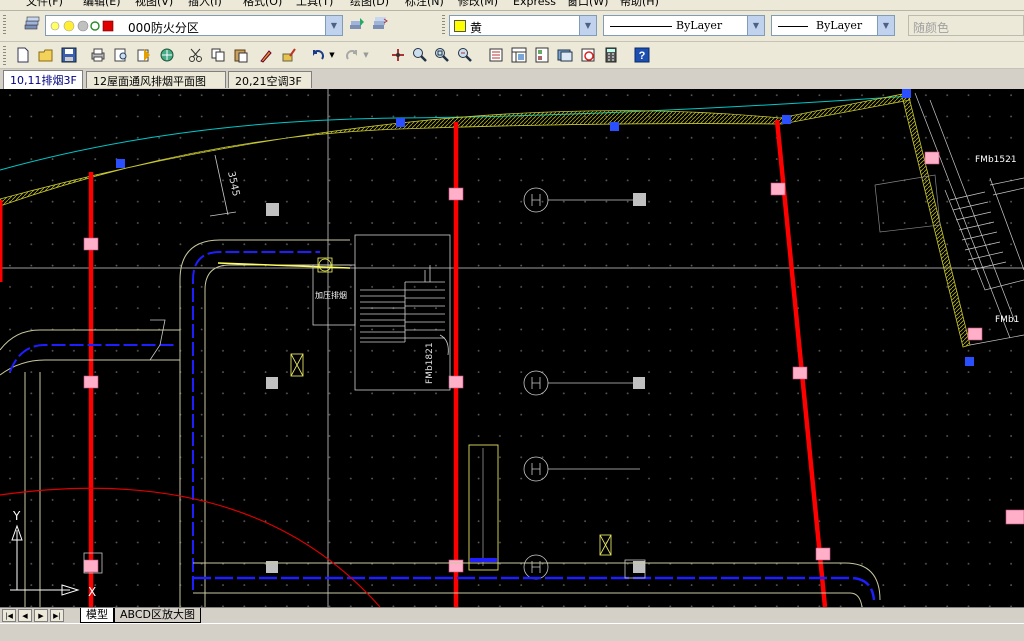 This screenshot has width=1024, height=641. What do you see at coordinates (332, 55) in the screenshot?
I see `undo-dropdown-icon: ▼` at bounding box center [332, 55].